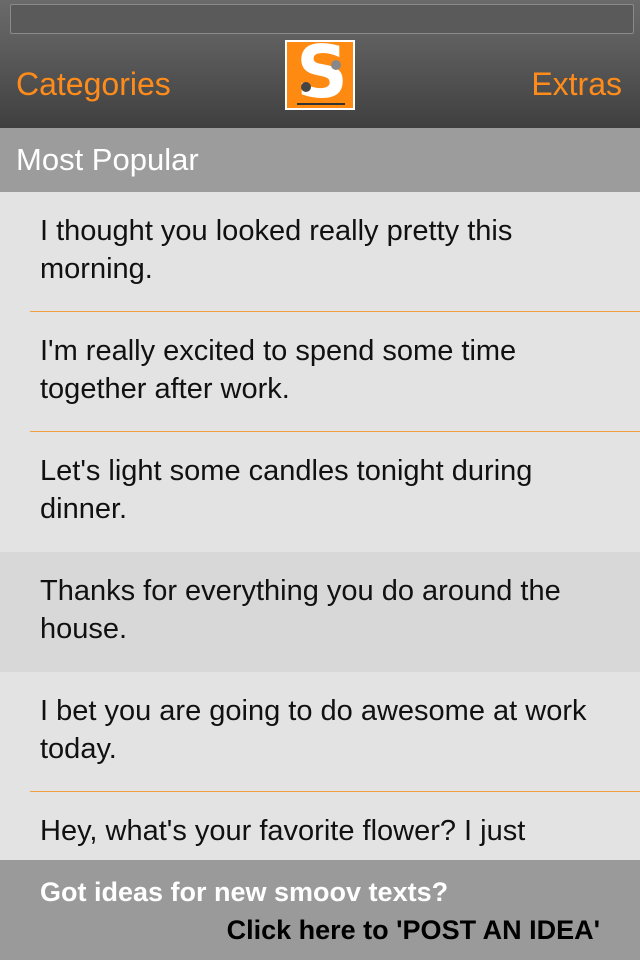  I want to click on app-logo: S, so click(320, 75).